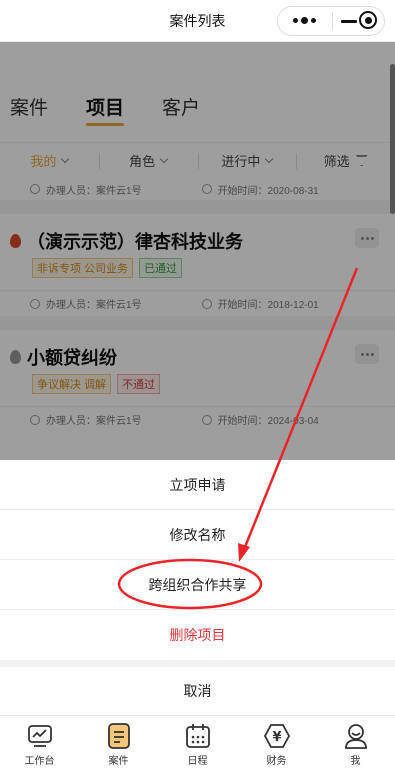  What do you see at coordinates (118, 761) in the screenshot?
I see `tab-cases-label: 案件` at bounding box center [118, 761].